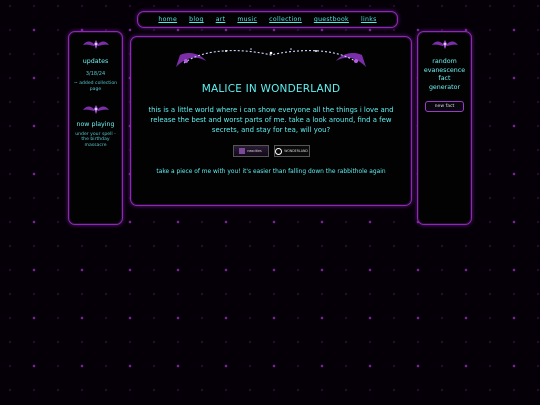  What do you see at coordinates (95, 140) in the screenshot?
I see `now-playing-text: under your spell - the birthday massacre` at bounding box center [95, 140].